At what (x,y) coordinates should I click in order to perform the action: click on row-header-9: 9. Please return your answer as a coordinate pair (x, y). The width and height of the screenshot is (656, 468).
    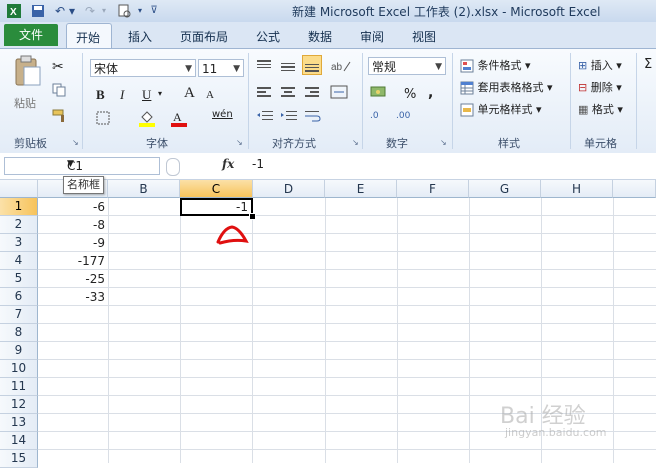
    Looking at the image, I should click on (19, 351).